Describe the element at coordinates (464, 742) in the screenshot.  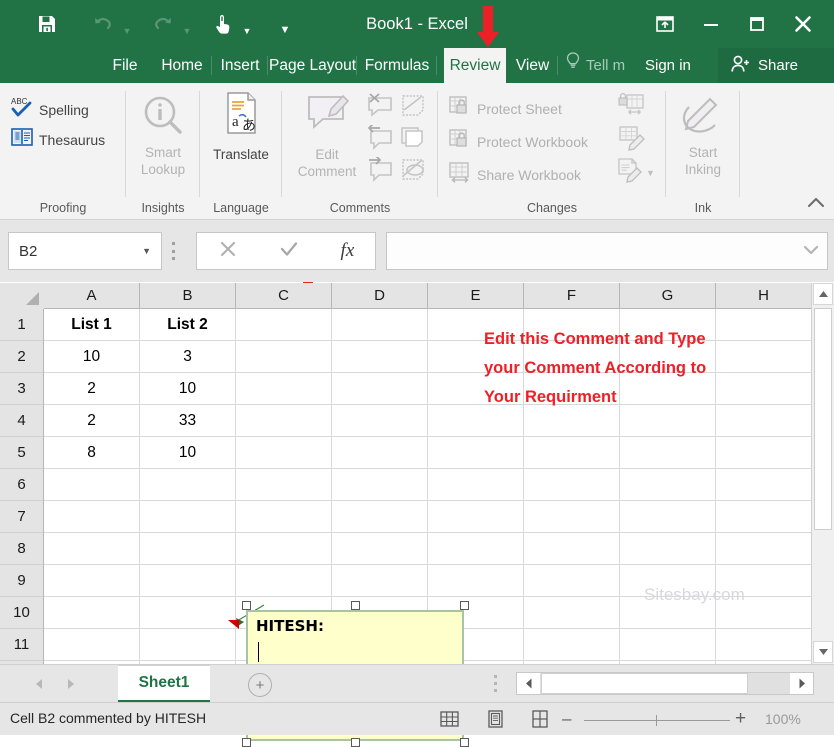
I see `resize-handle-se` at that location.